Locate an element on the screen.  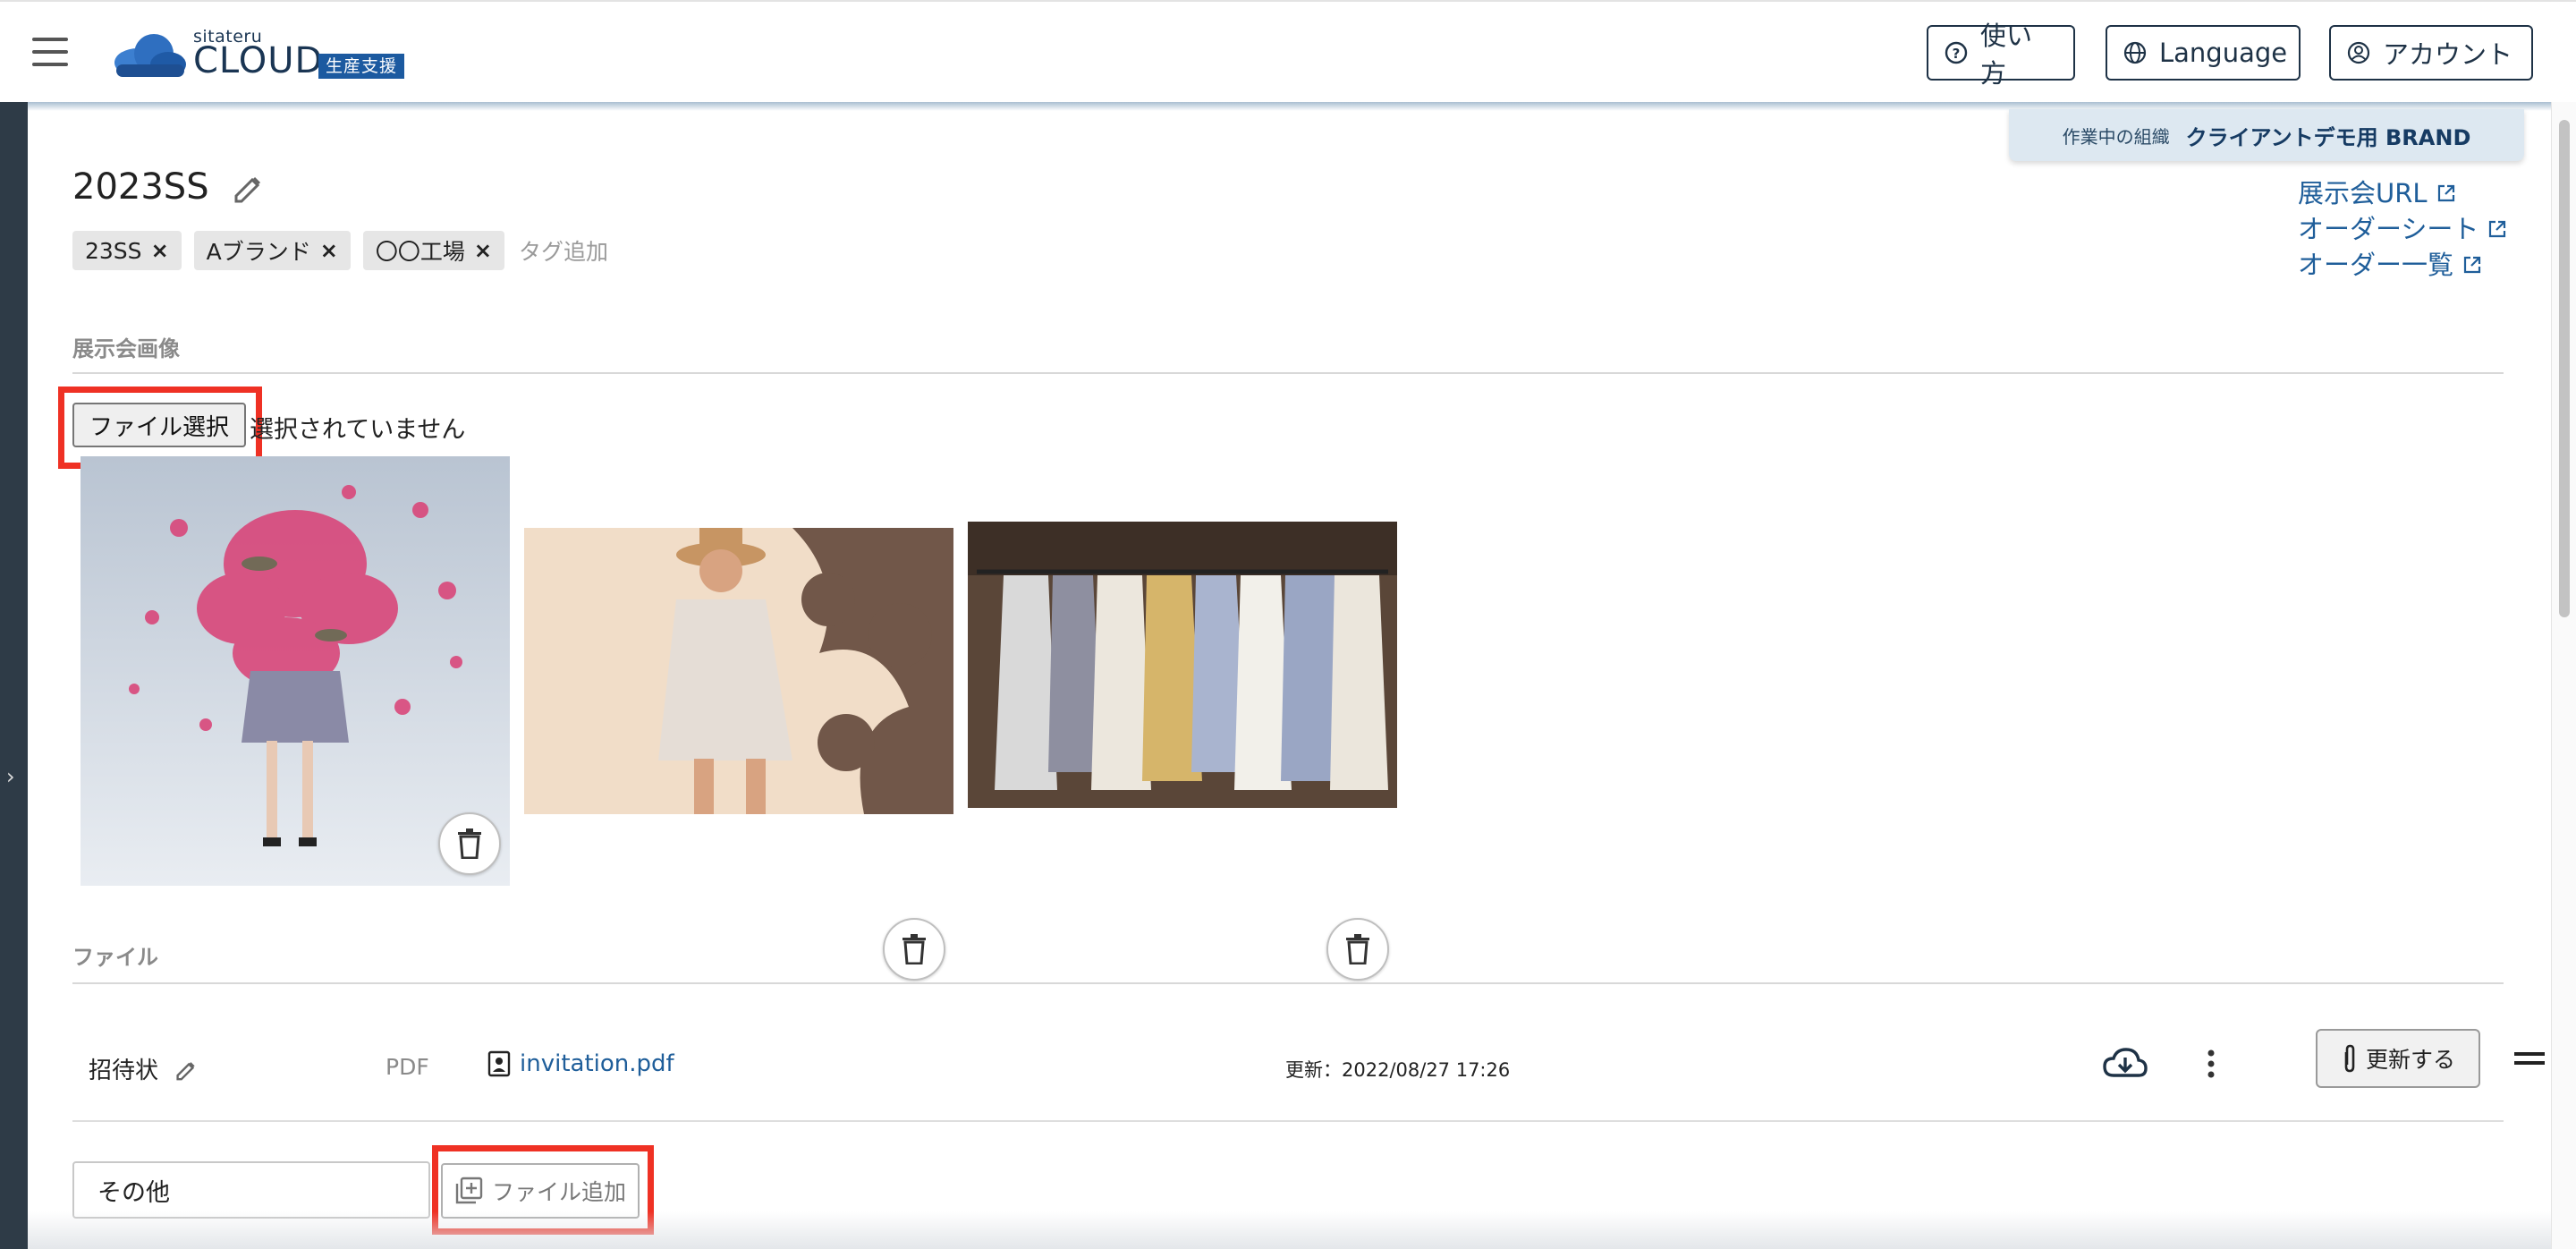
update-file-button: 更新する is located at coordinates (2398, 1058).